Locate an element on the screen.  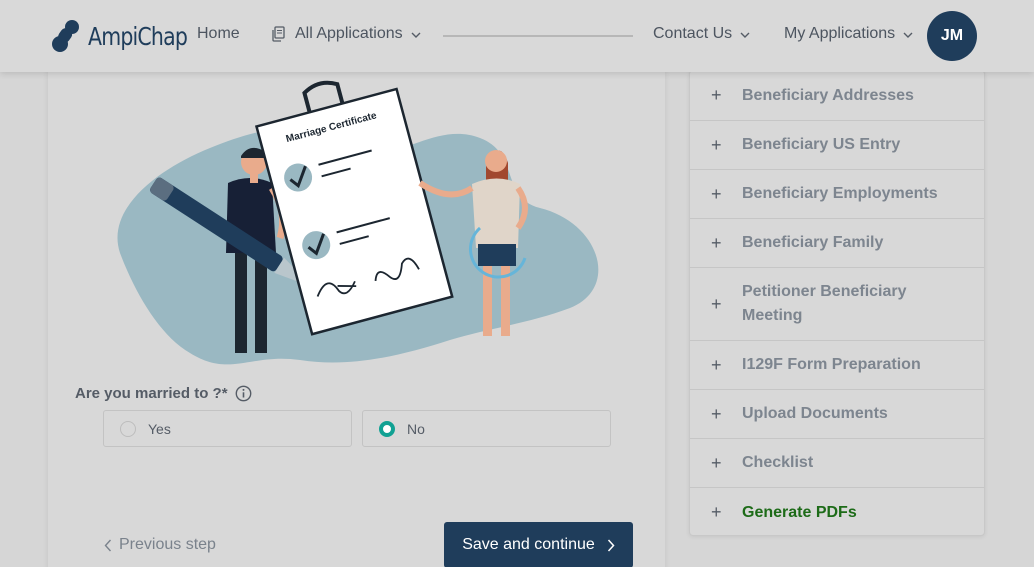
brand-name: AmpiChap is located at coordinates (138, 36).